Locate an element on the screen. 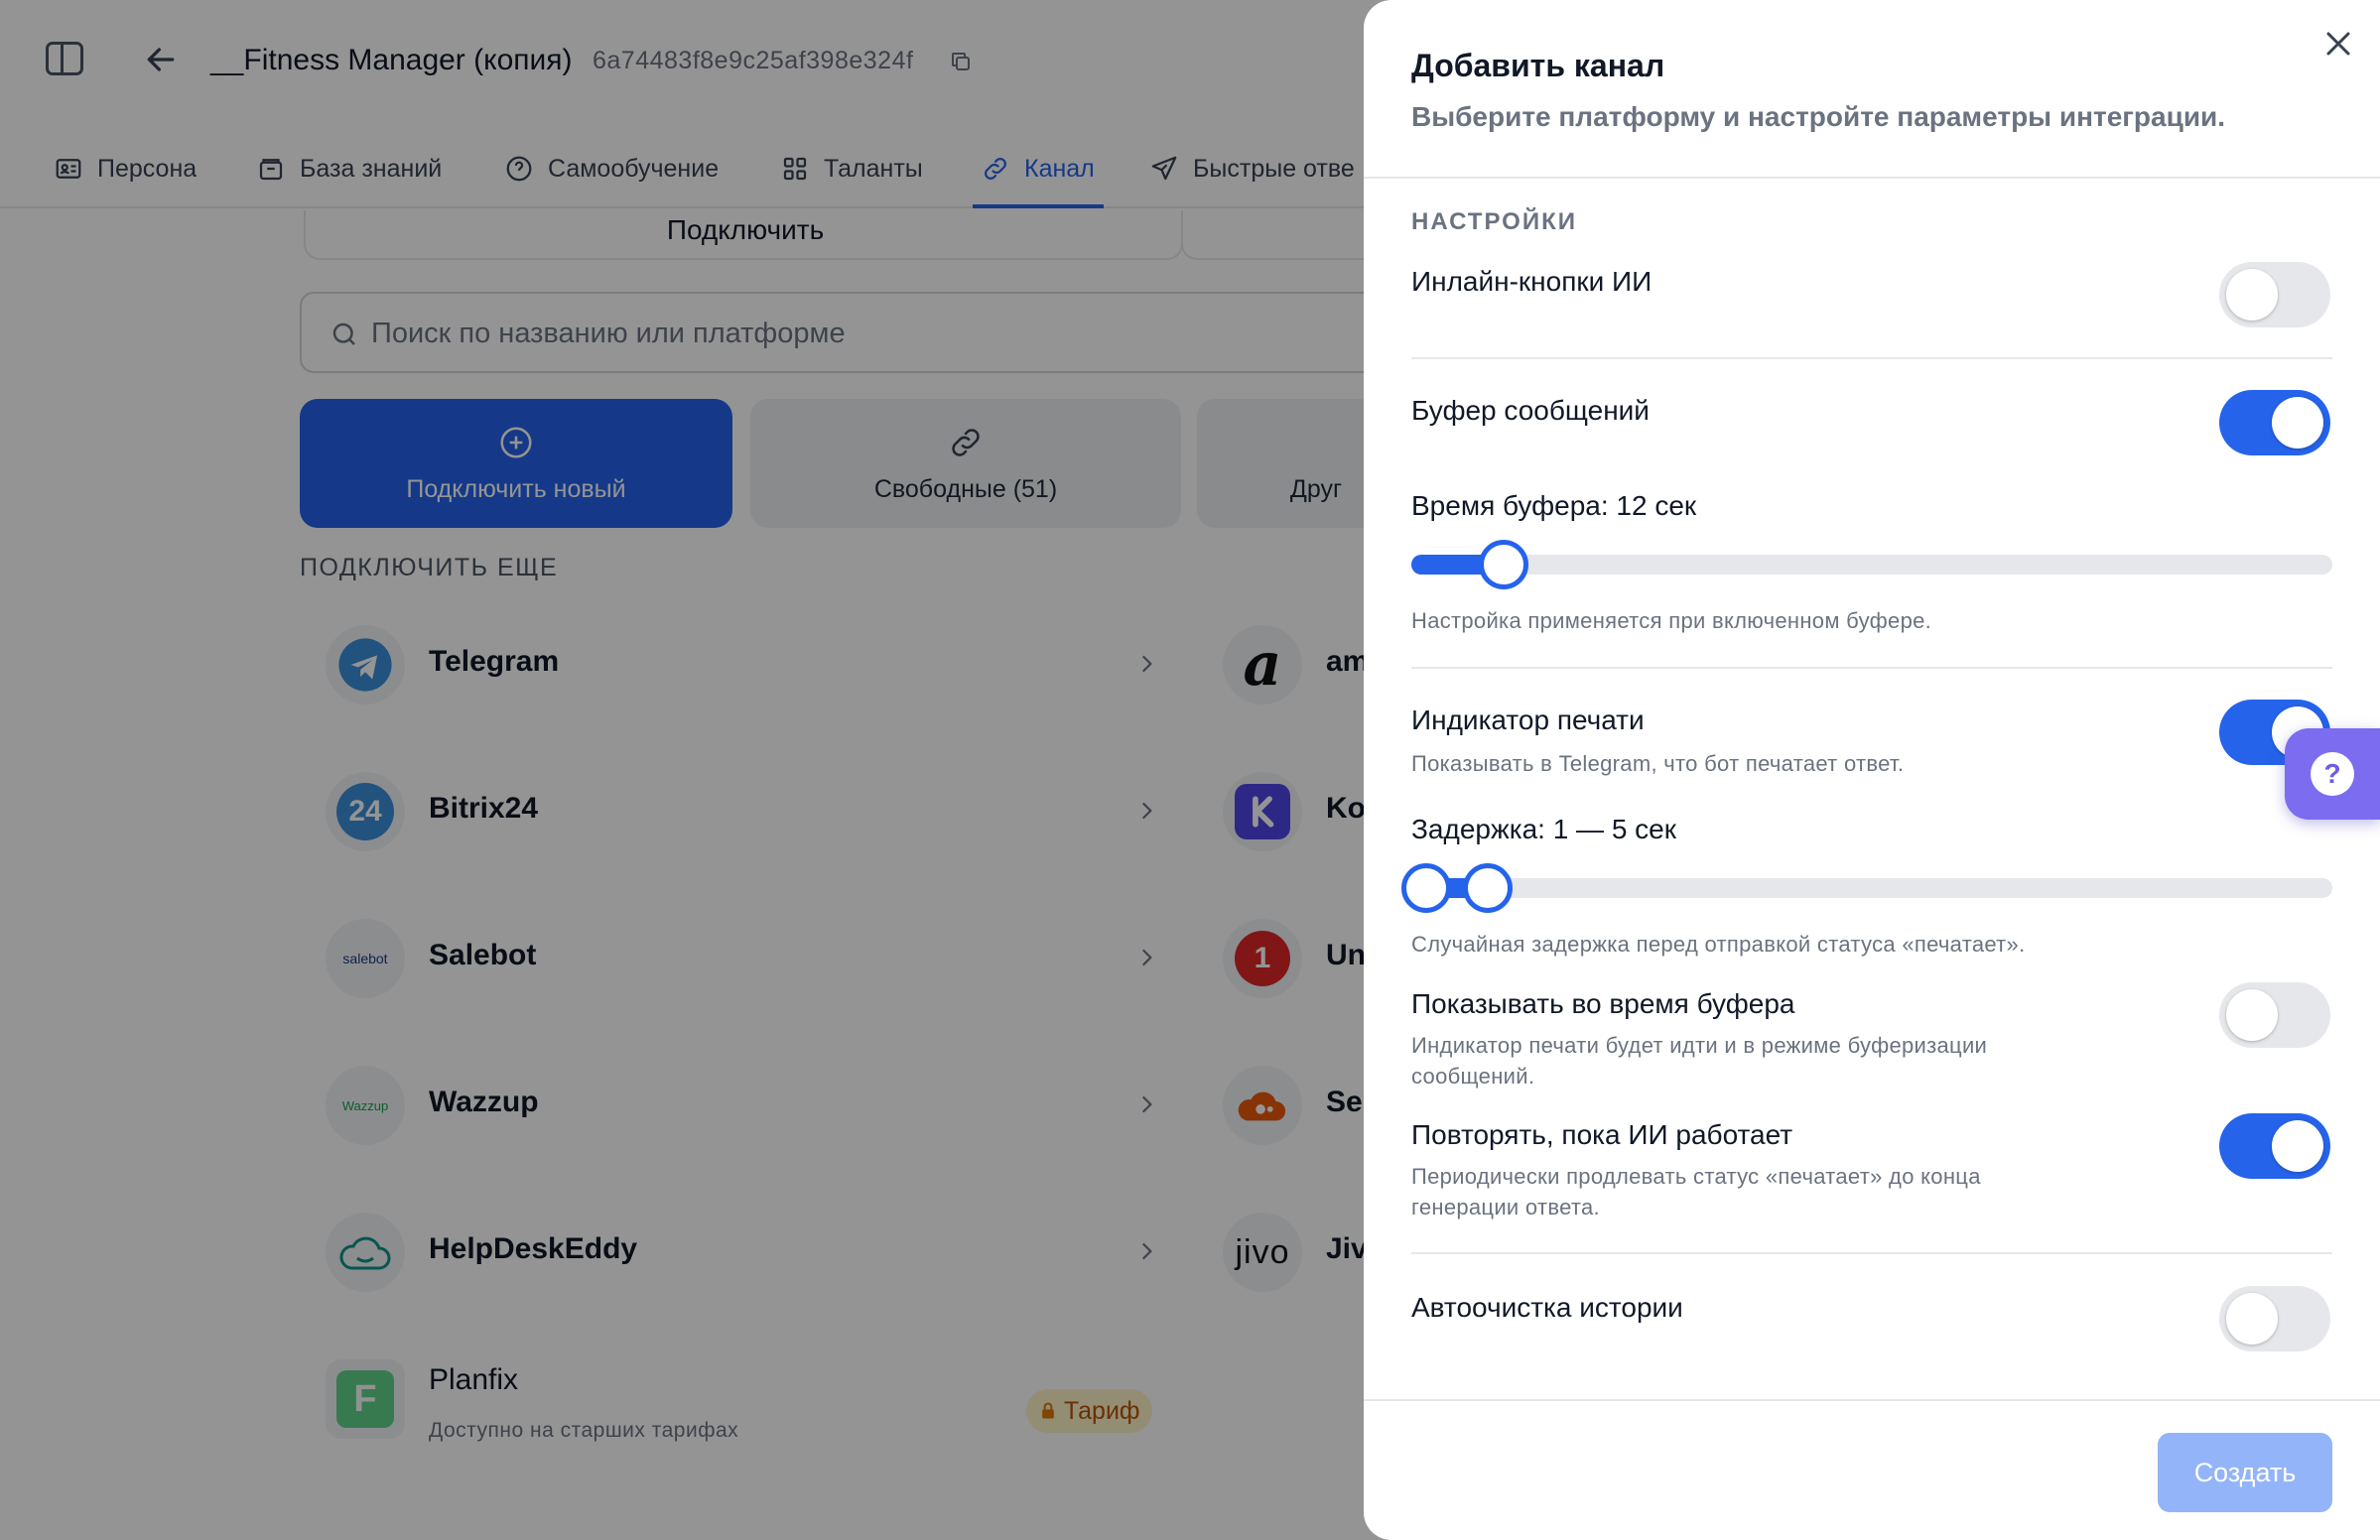 This screenshot has width=2380, height=1540. message-buffer-label: Буфер сообщений is located at coordinates (1530, 410).